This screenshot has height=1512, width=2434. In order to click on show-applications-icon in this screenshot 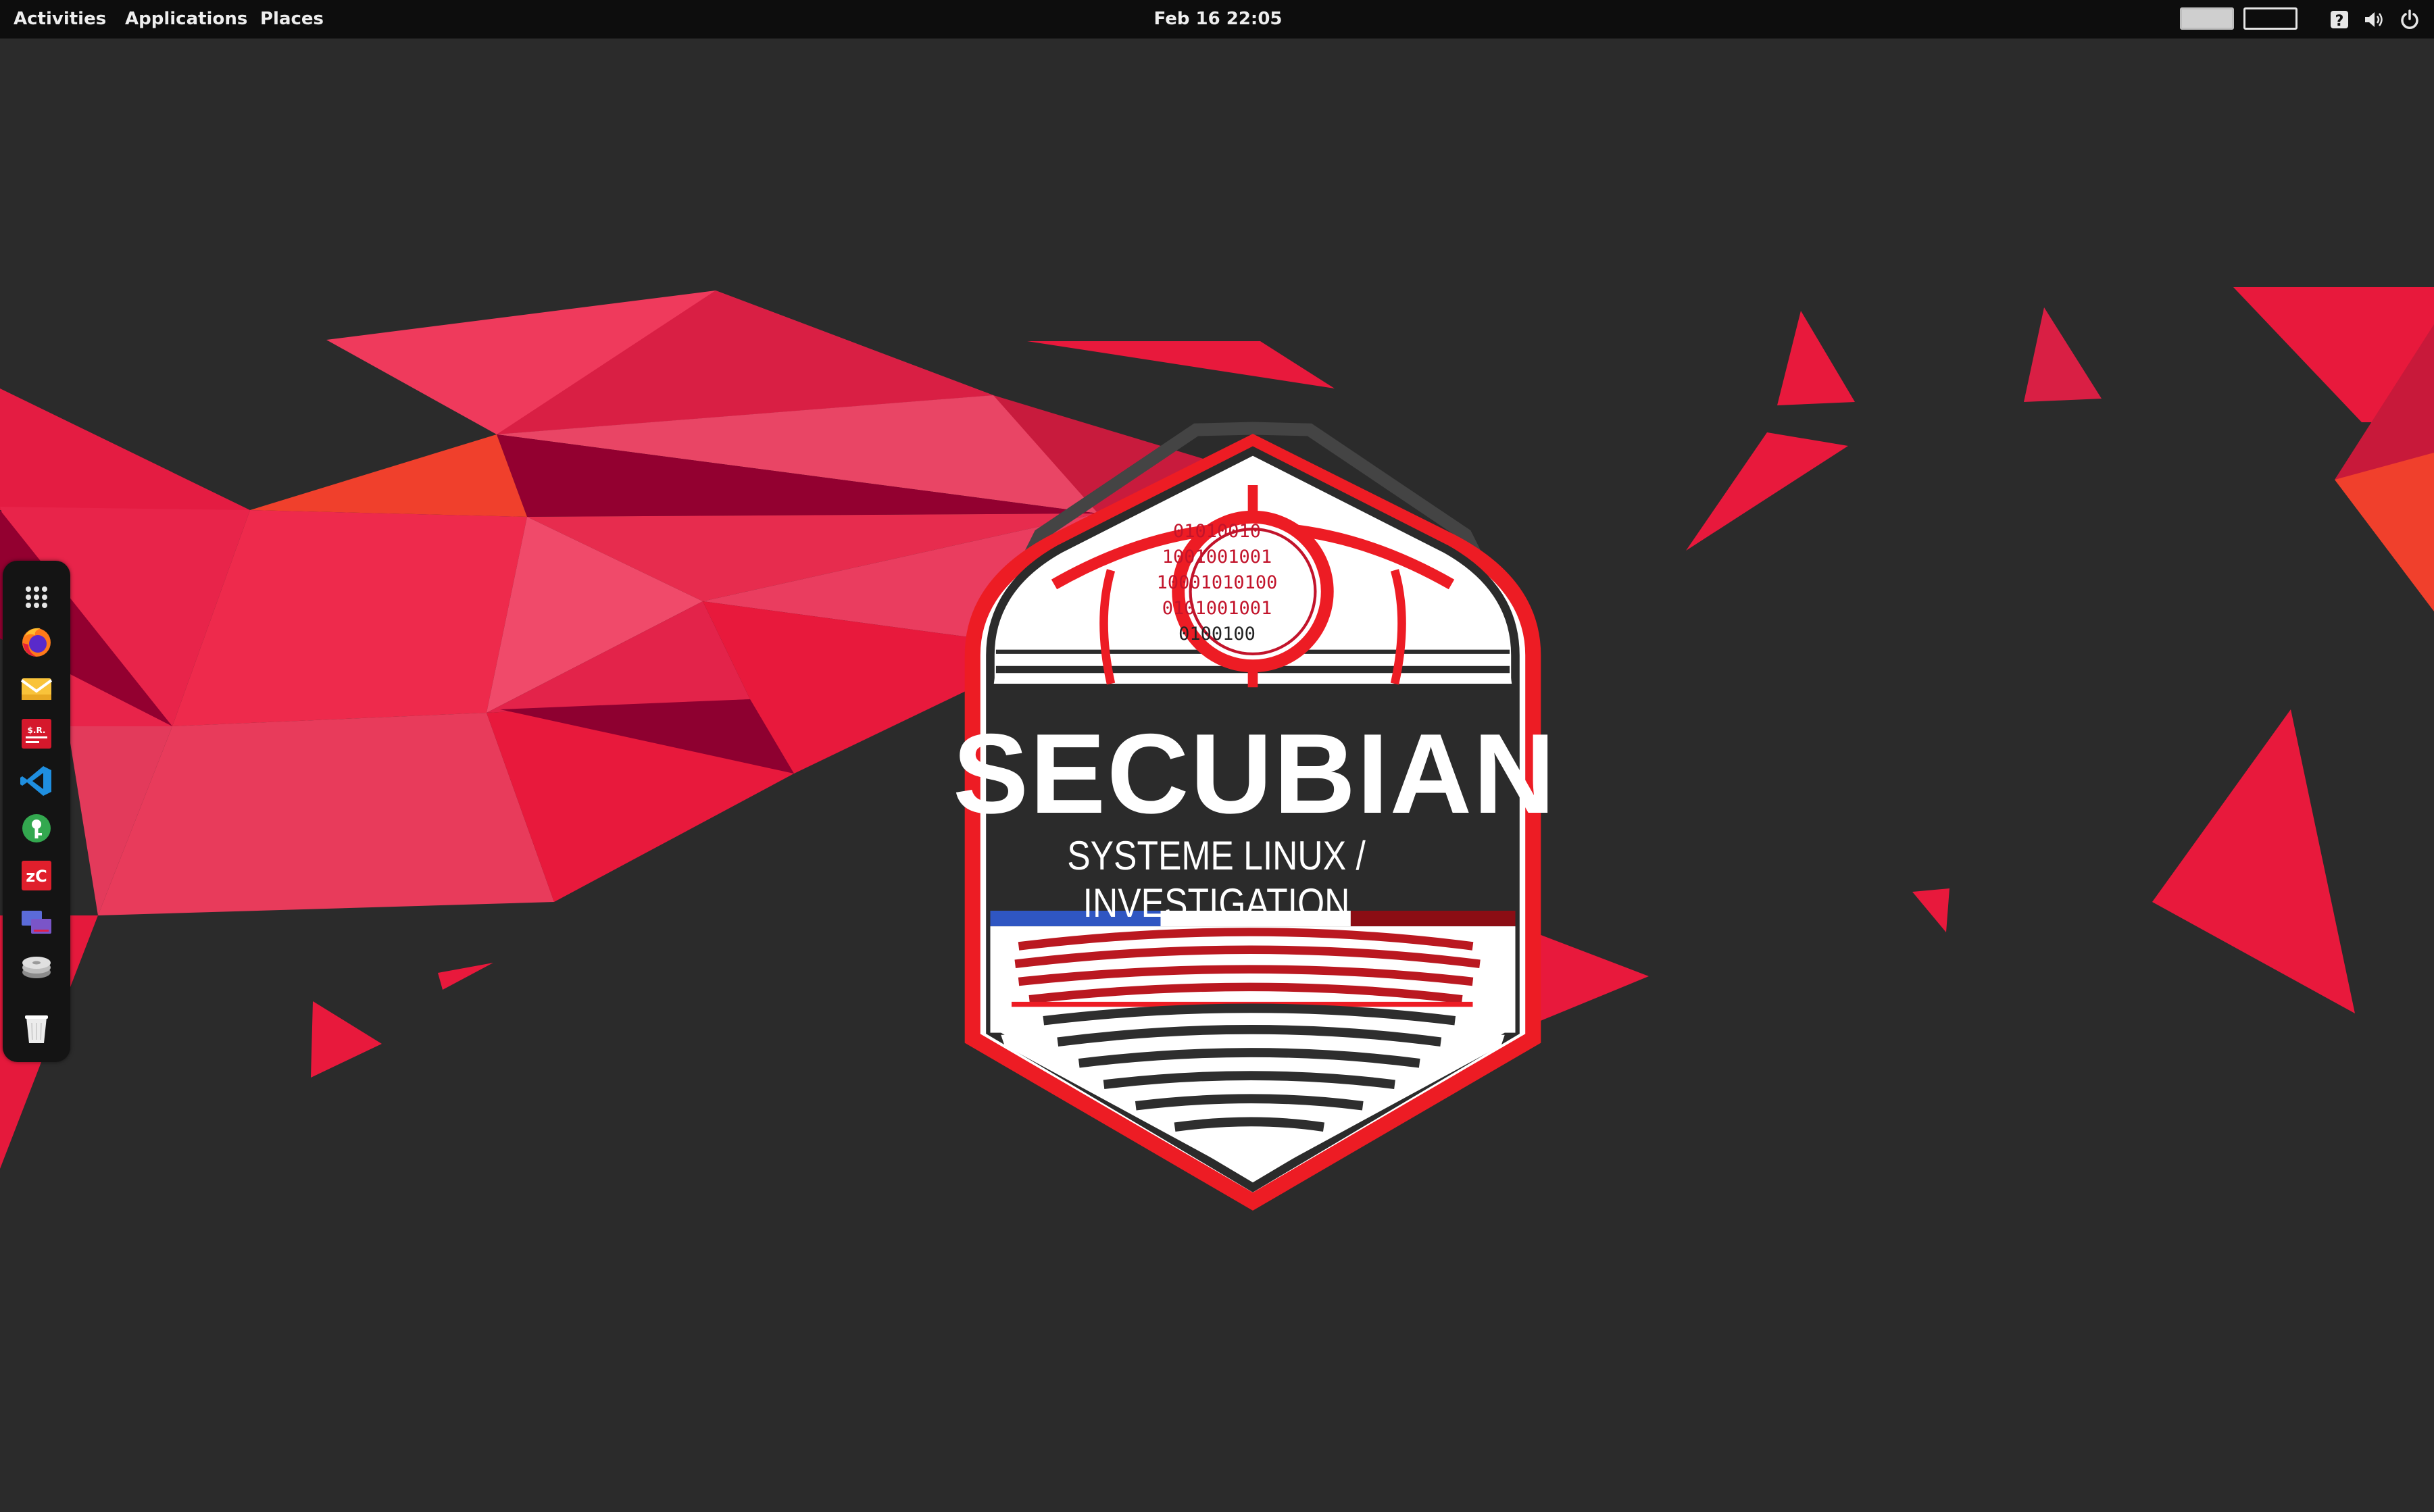, I will do `click(36, 597)`.